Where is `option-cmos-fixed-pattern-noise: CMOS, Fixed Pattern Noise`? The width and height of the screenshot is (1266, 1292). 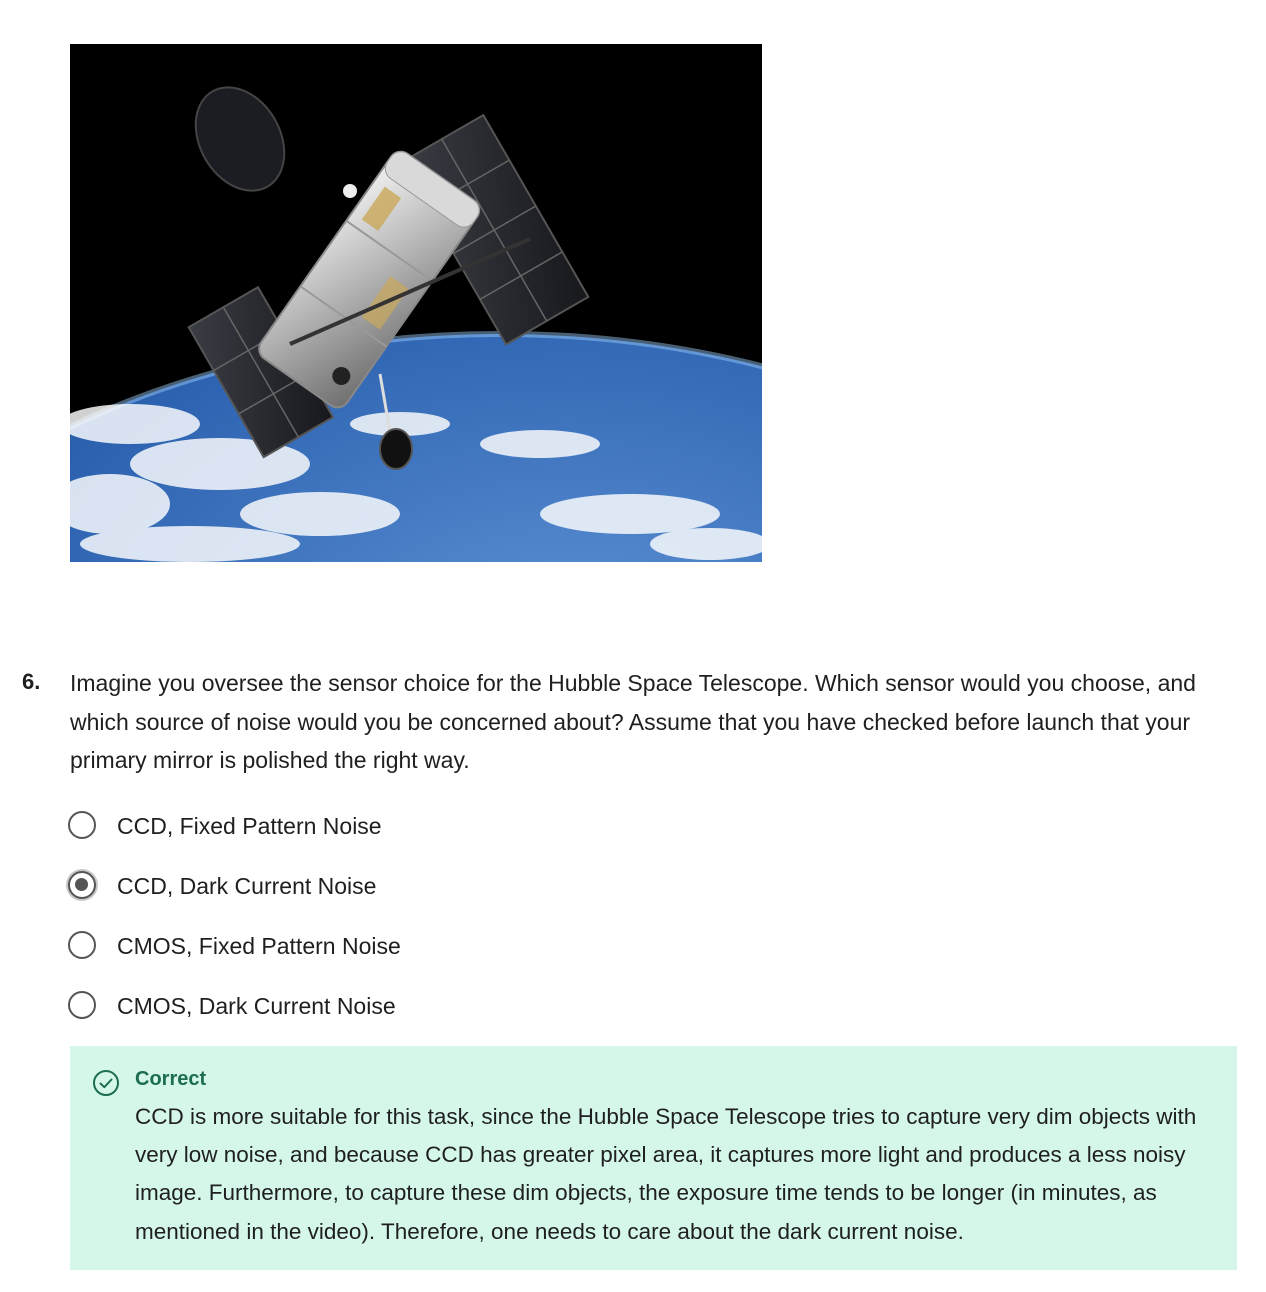
option-cmos-fixed-pattern-noise: CMOS, Fixed Pattern Noise is located at coordinates (278, 958).